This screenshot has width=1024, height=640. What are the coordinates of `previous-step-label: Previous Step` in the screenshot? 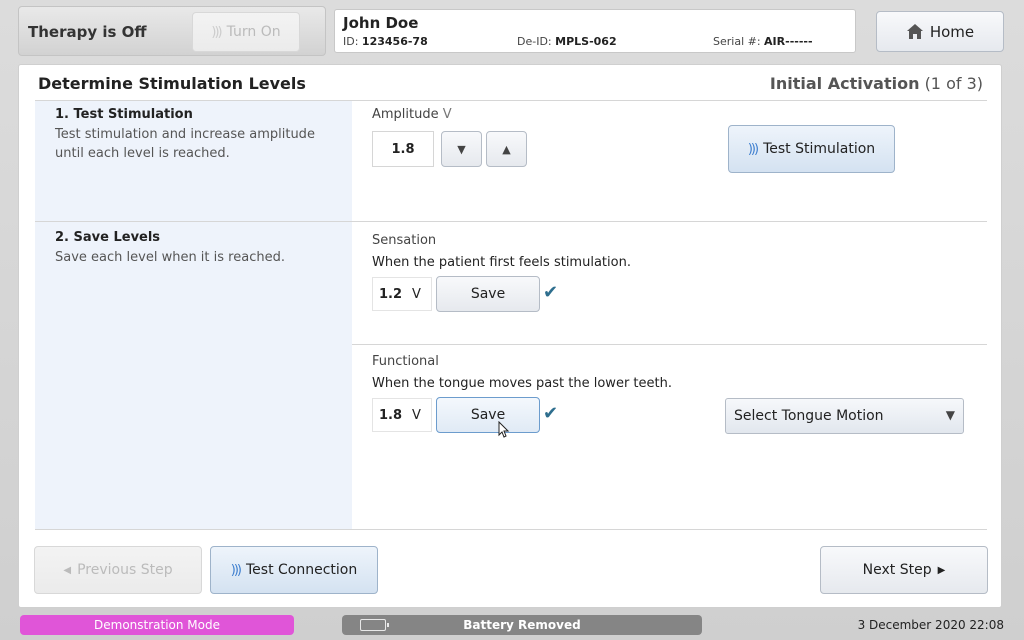 It's located at (125, 570).